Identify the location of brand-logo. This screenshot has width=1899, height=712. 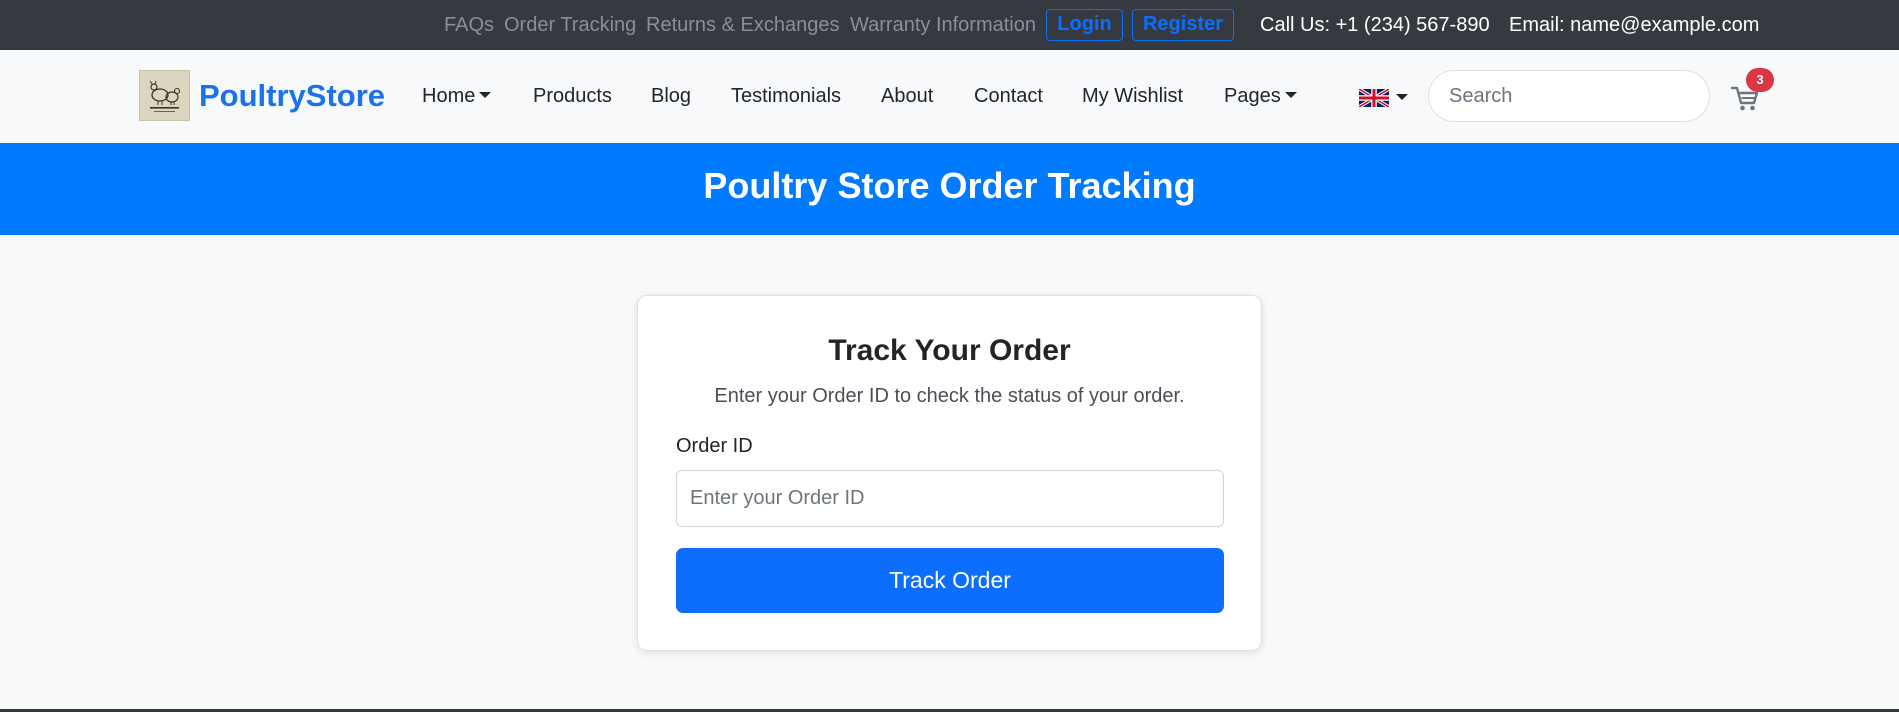
(164, 95).